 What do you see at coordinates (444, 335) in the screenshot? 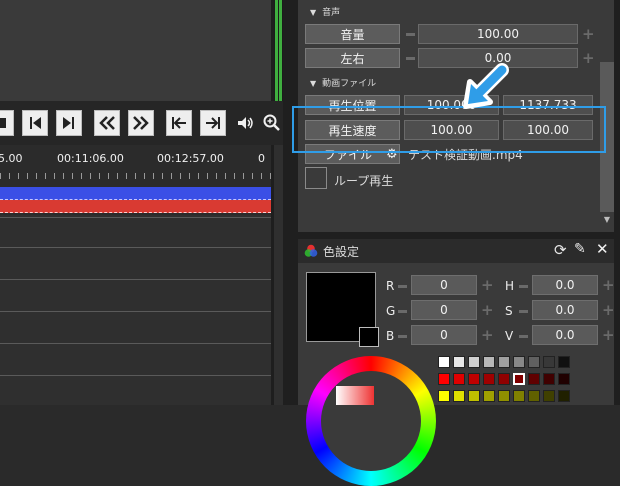
I see `b-field: 0` at bounding box center [444, 335].